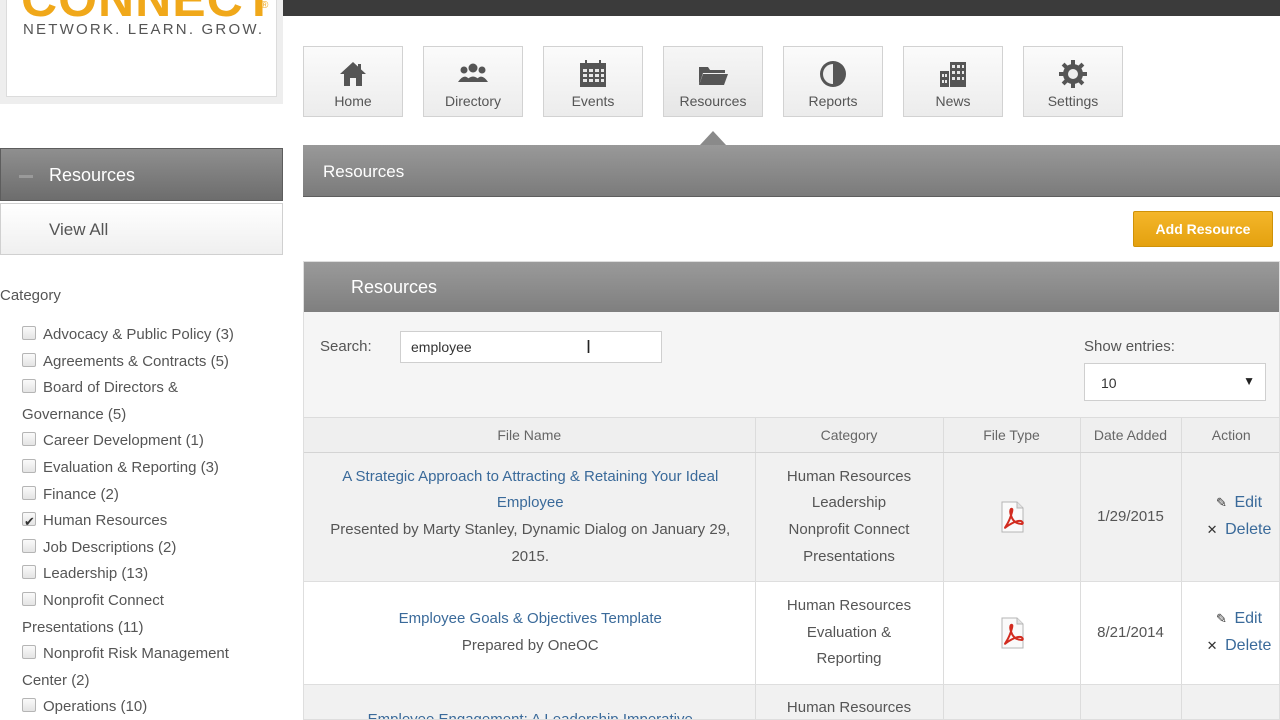  What do you see at coordinates (593, 73) in the screenshot?
I see `calendar-icon` at bounding box center [593, 73].